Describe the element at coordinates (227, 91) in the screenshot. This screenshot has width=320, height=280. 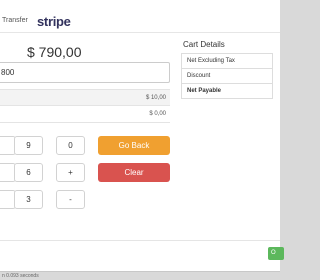
I see `cart-row-net-payable: Net Payable` at that location.